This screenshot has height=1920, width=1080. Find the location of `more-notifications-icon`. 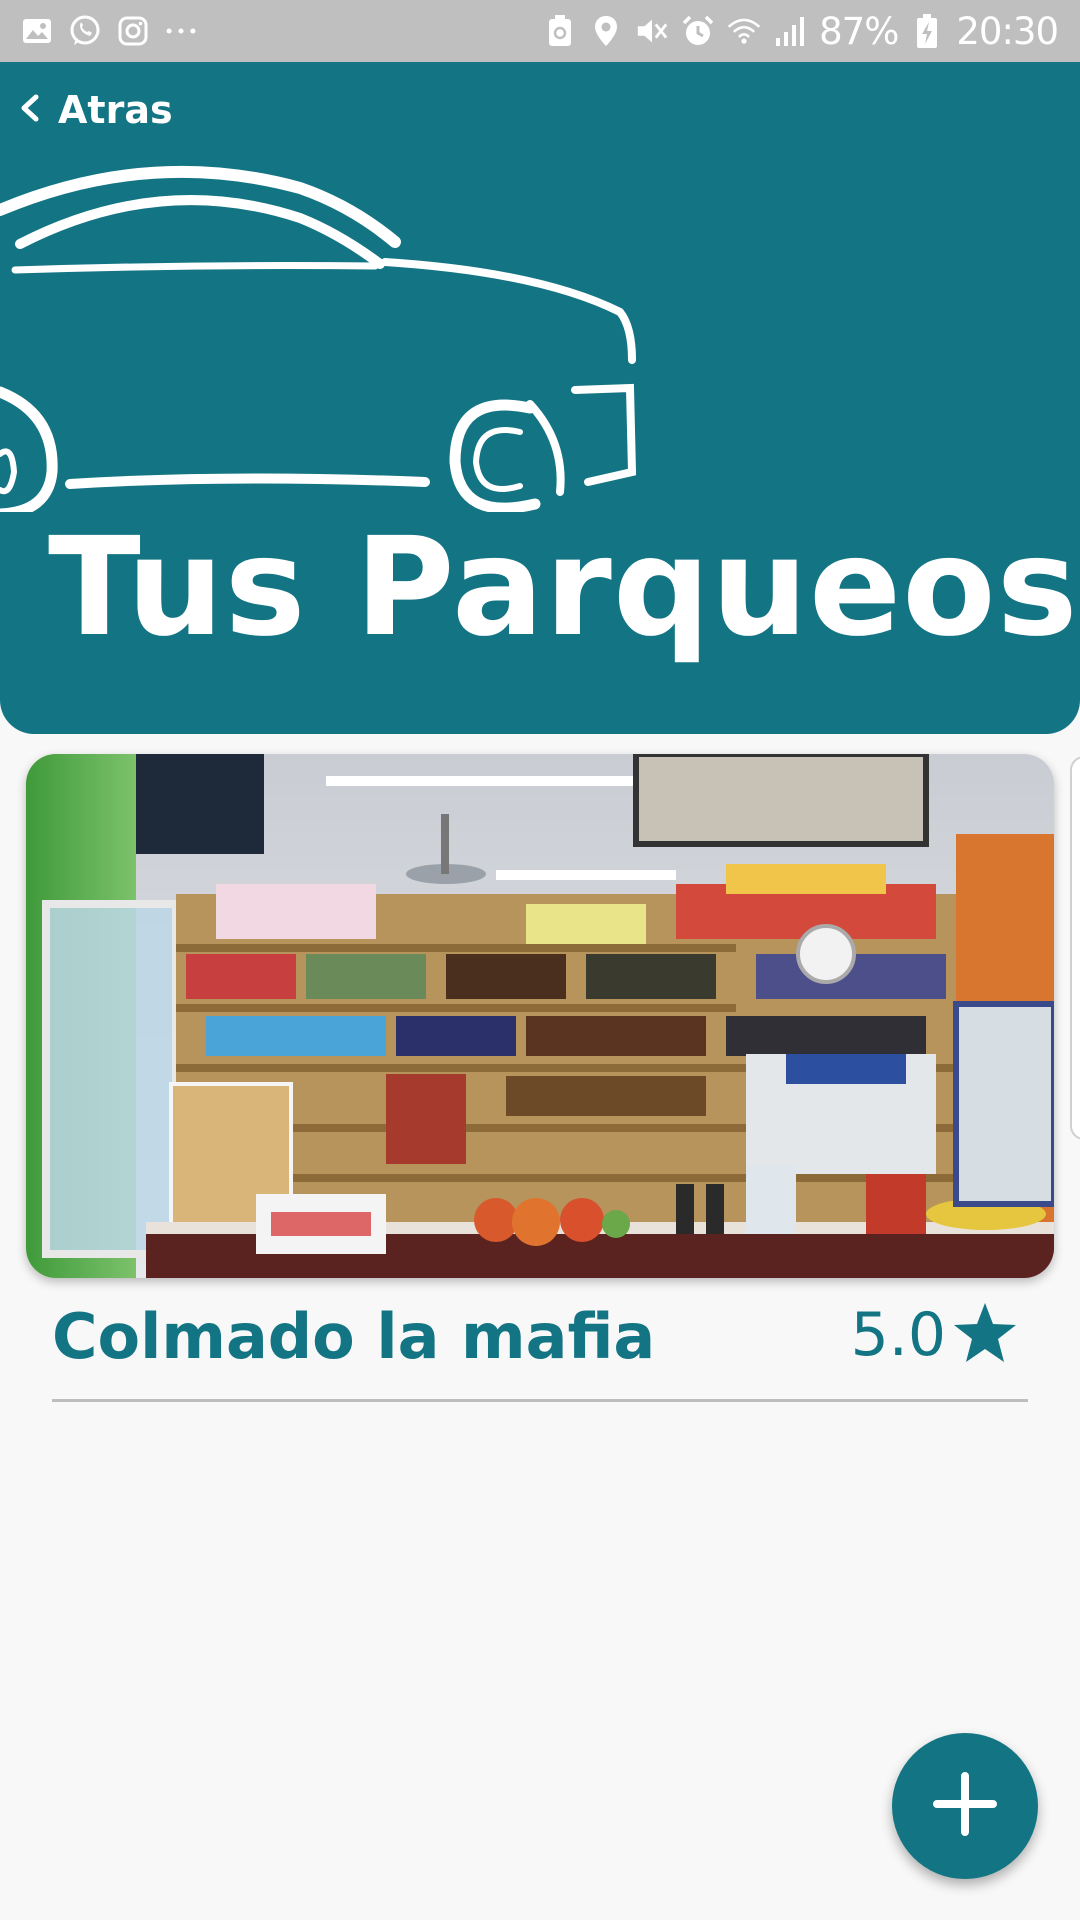

more-notifications-icon is located at coordinates (181, 31).